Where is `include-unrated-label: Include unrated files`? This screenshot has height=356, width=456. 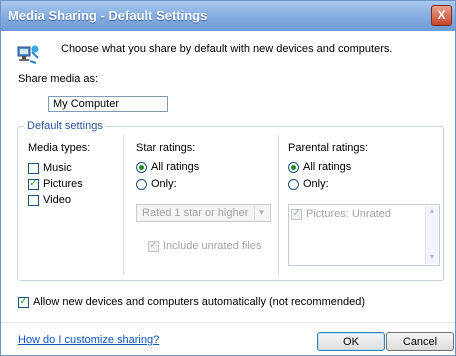 include-unrated-label: Include unrated files is located at coordinates (212, 246).